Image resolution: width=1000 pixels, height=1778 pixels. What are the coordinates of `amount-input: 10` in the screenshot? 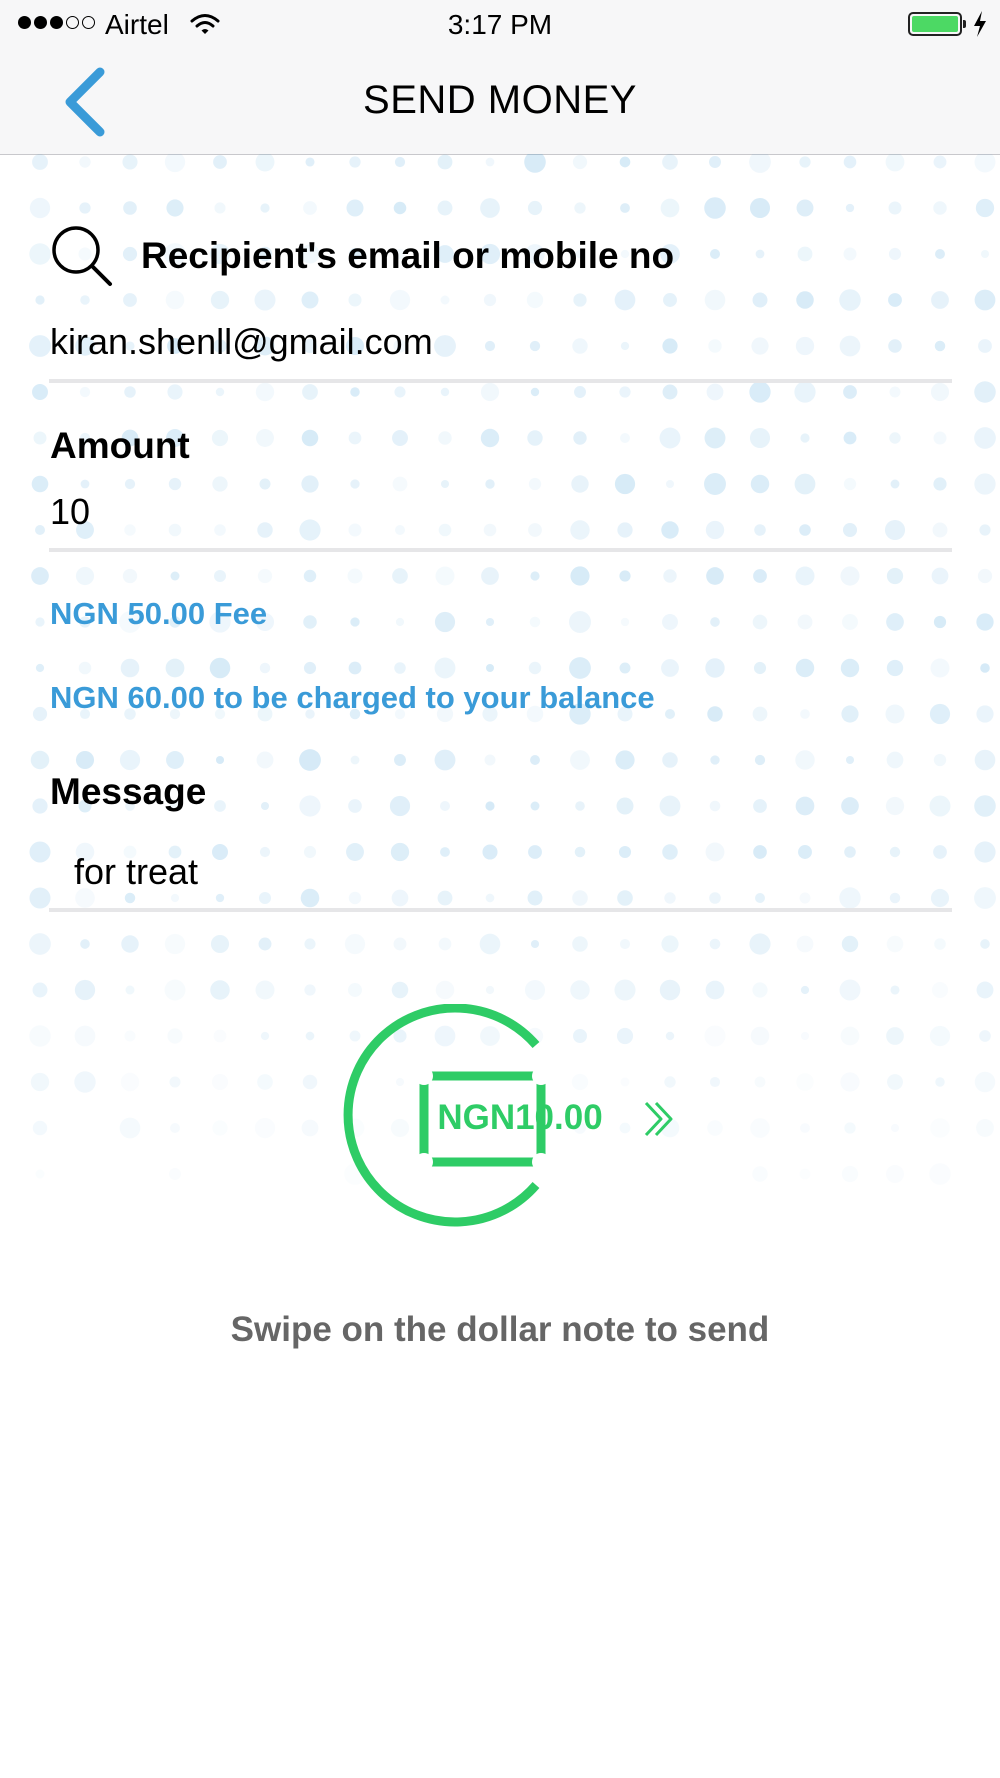 It's located at (70, 512).